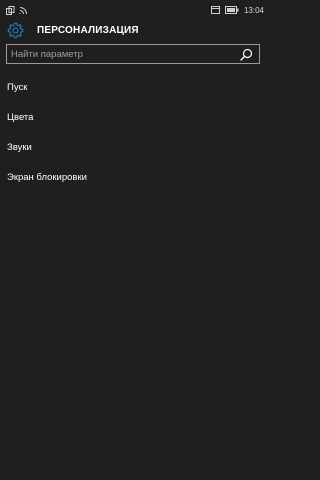  I want to click on menu-item-label: Цвета, so click(20, 117).